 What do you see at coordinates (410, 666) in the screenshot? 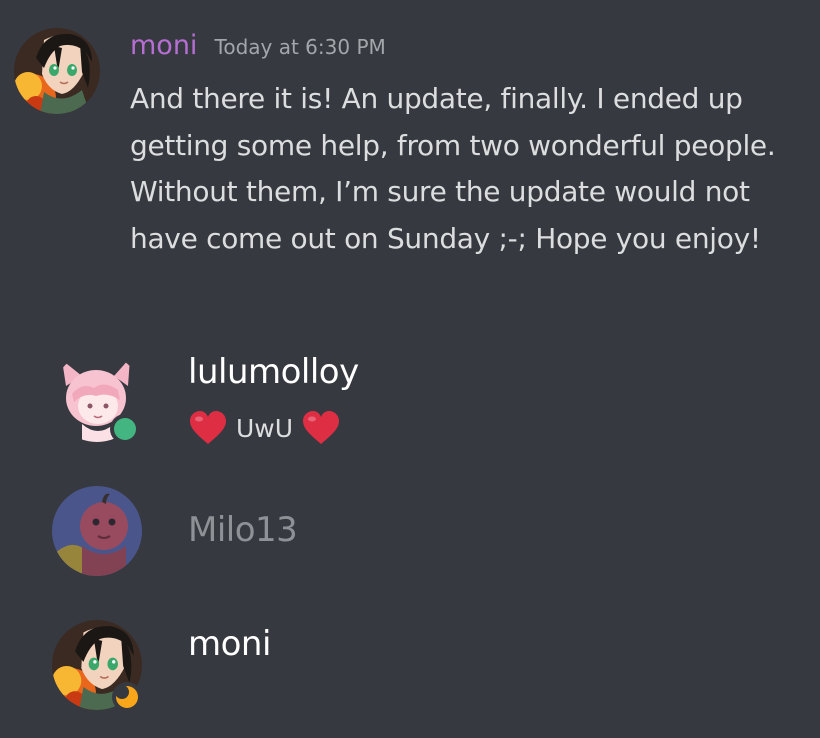
I see `member-item-moni: moni` at bounding box center [410, 666].